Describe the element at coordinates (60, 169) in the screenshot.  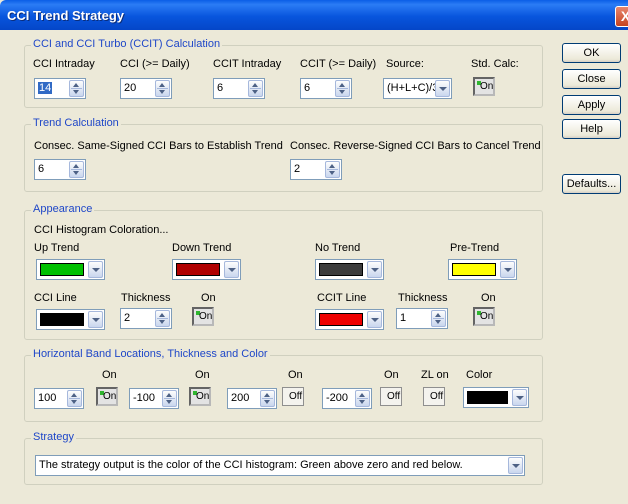
I see `same-signed-stepper: 6` at that location.